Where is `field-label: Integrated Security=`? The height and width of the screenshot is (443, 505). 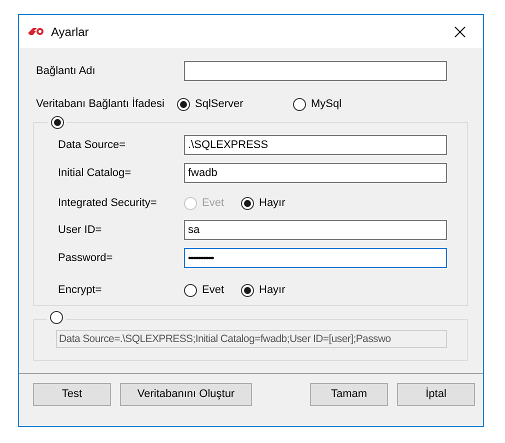 field-label: Integrated Security= is located at coordinates (108, 203).